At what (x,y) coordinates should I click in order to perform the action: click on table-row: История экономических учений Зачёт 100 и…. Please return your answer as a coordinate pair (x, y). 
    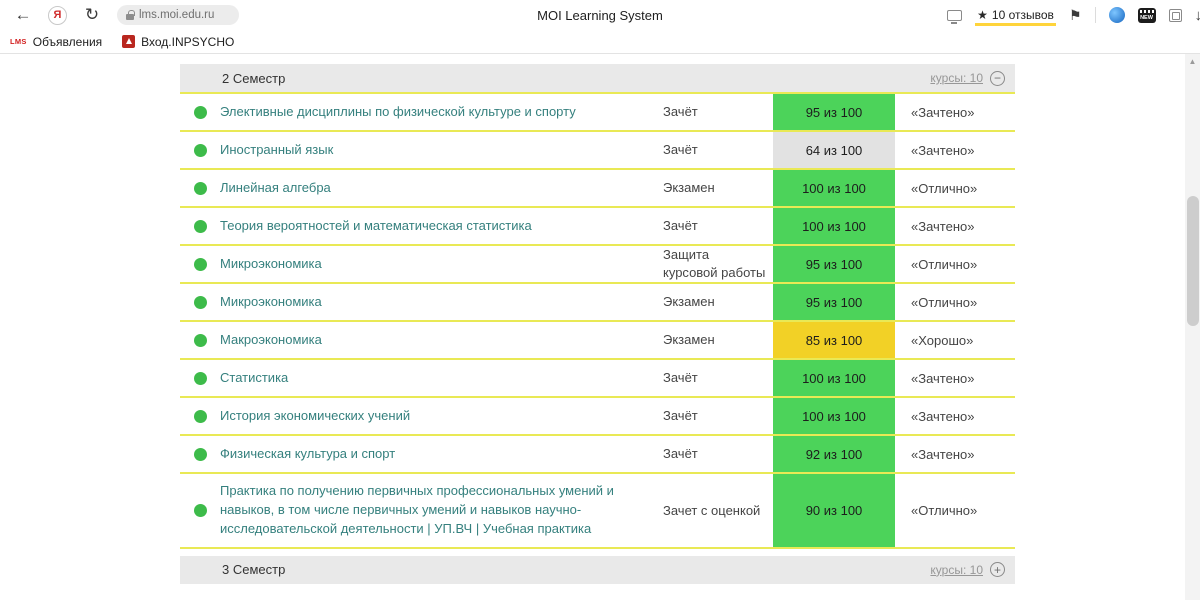
    Looking at the image, I should click on (597, 417).